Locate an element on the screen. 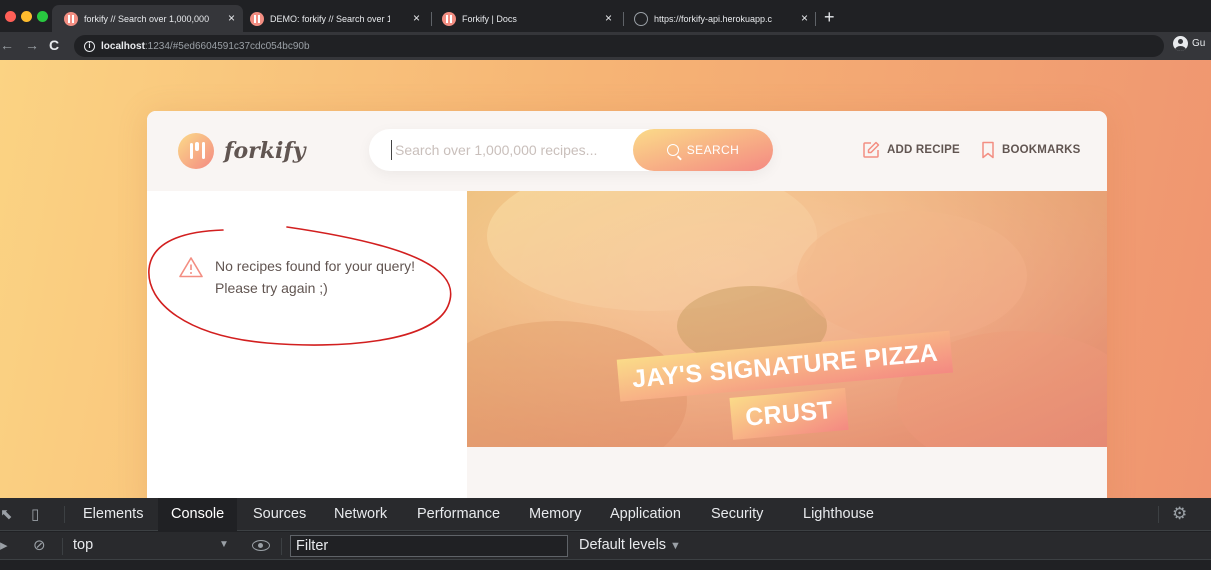  console-toolbar: ▸ ⊘ top ▼ Default levels▼ is located at coordinates (605, 546).